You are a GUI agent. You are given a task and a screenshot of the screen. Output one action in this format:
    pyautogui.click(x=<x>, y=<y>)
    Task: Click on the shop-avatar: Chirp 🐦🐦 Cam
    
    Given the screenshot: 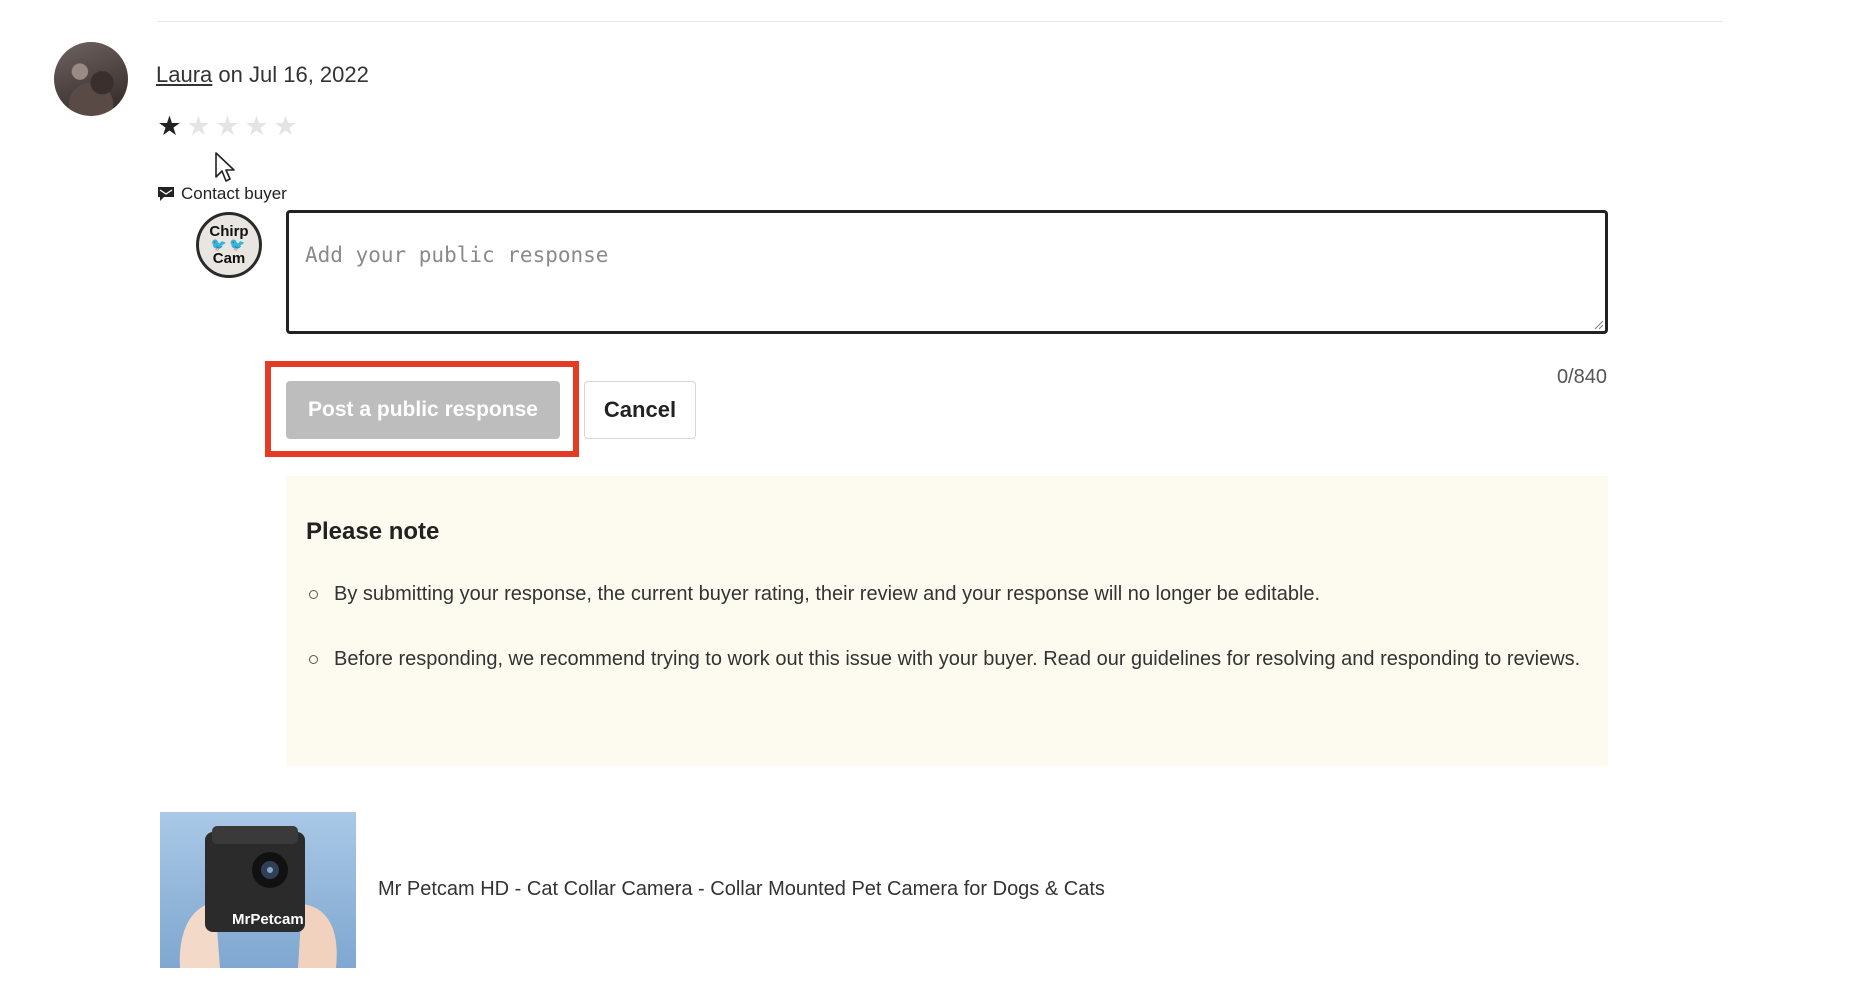 What is the action you would take?
    pyautogui.click(x=229, y=245)
    